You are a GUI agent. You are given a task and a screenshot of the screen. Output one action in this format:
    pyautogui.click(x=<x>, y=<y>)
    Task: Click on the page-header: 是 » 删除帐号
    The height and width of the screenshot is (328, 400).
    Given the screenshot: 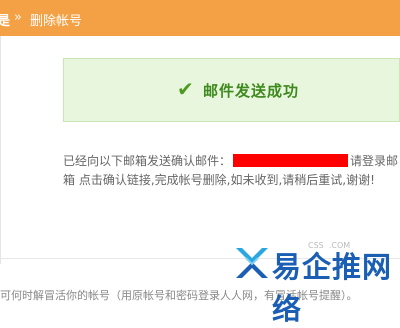 What is the action you would take?
    pyautogui.click(x=200, y=18)
    